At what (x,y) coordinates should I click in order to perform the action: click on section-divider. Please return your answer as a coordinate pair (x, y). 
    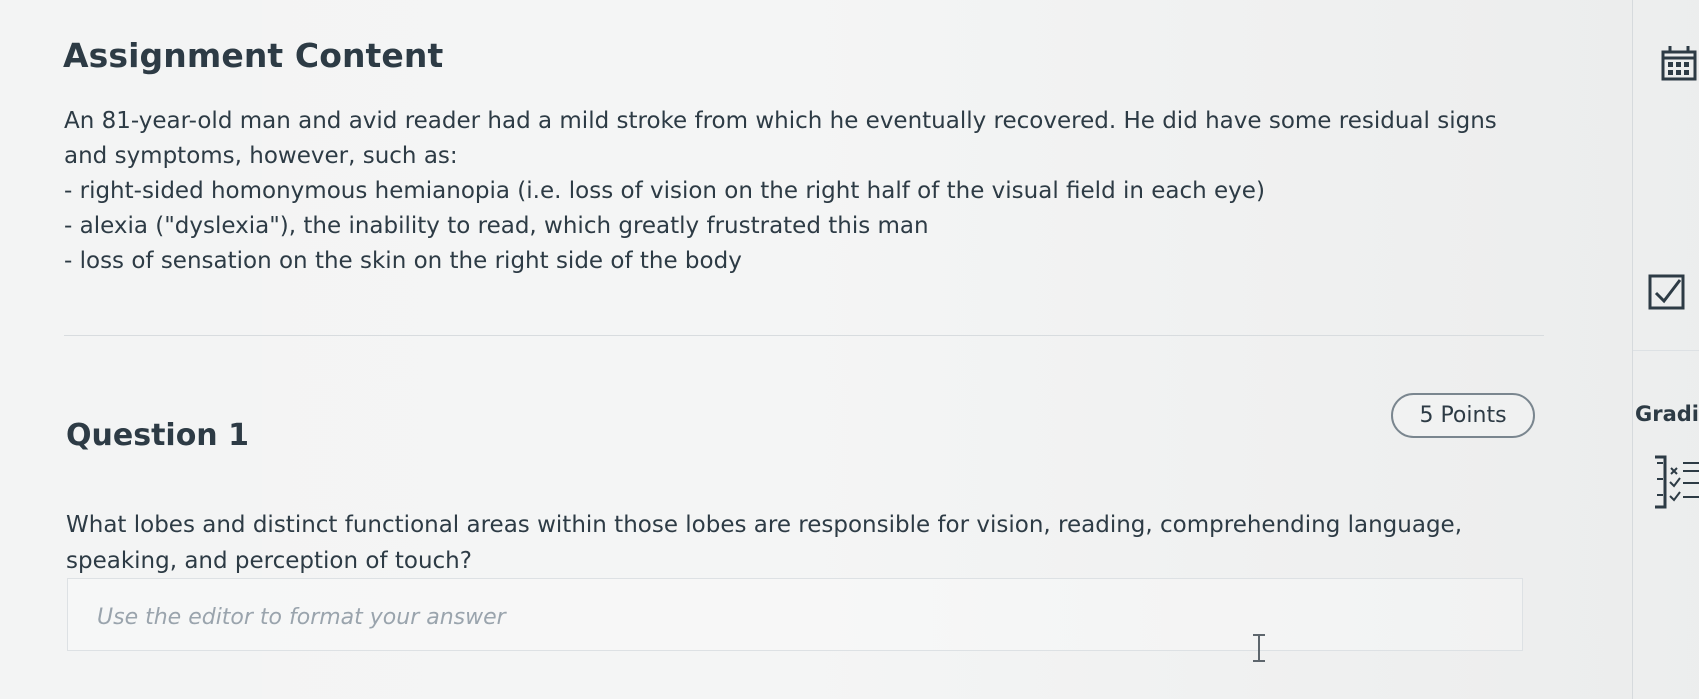
    Looking at the image, I should click on (804, 335).